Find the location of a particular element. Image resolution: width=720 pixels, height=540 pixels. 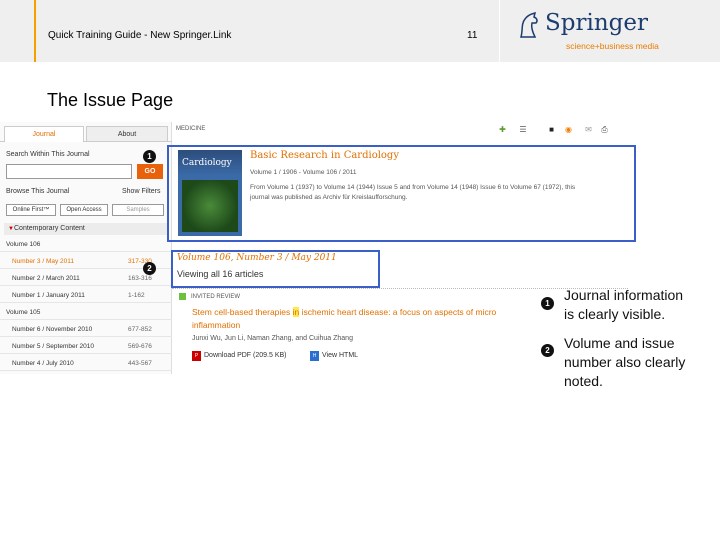

marker-2: 2 is located at coordinates (149, 268).